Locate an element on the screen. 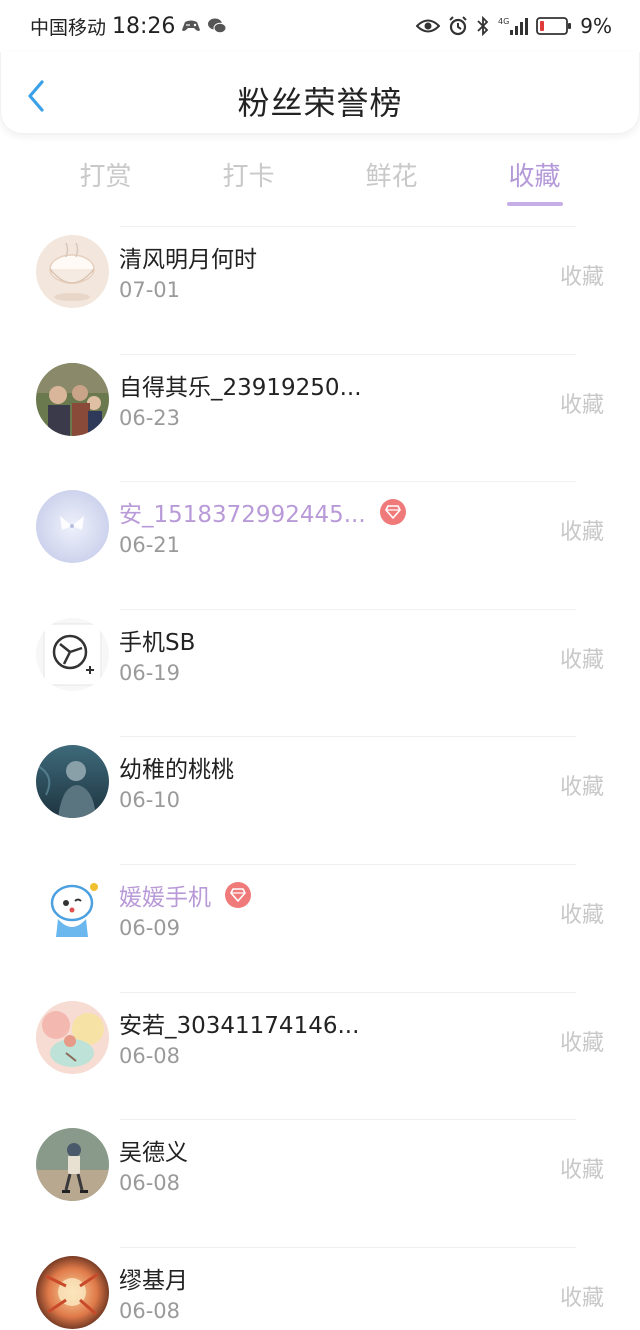 The height and width of the screenshot is (1330, 640). list-item: 幼稚的桃桃 06-10 收藏 is located at coordinates (320, 800).